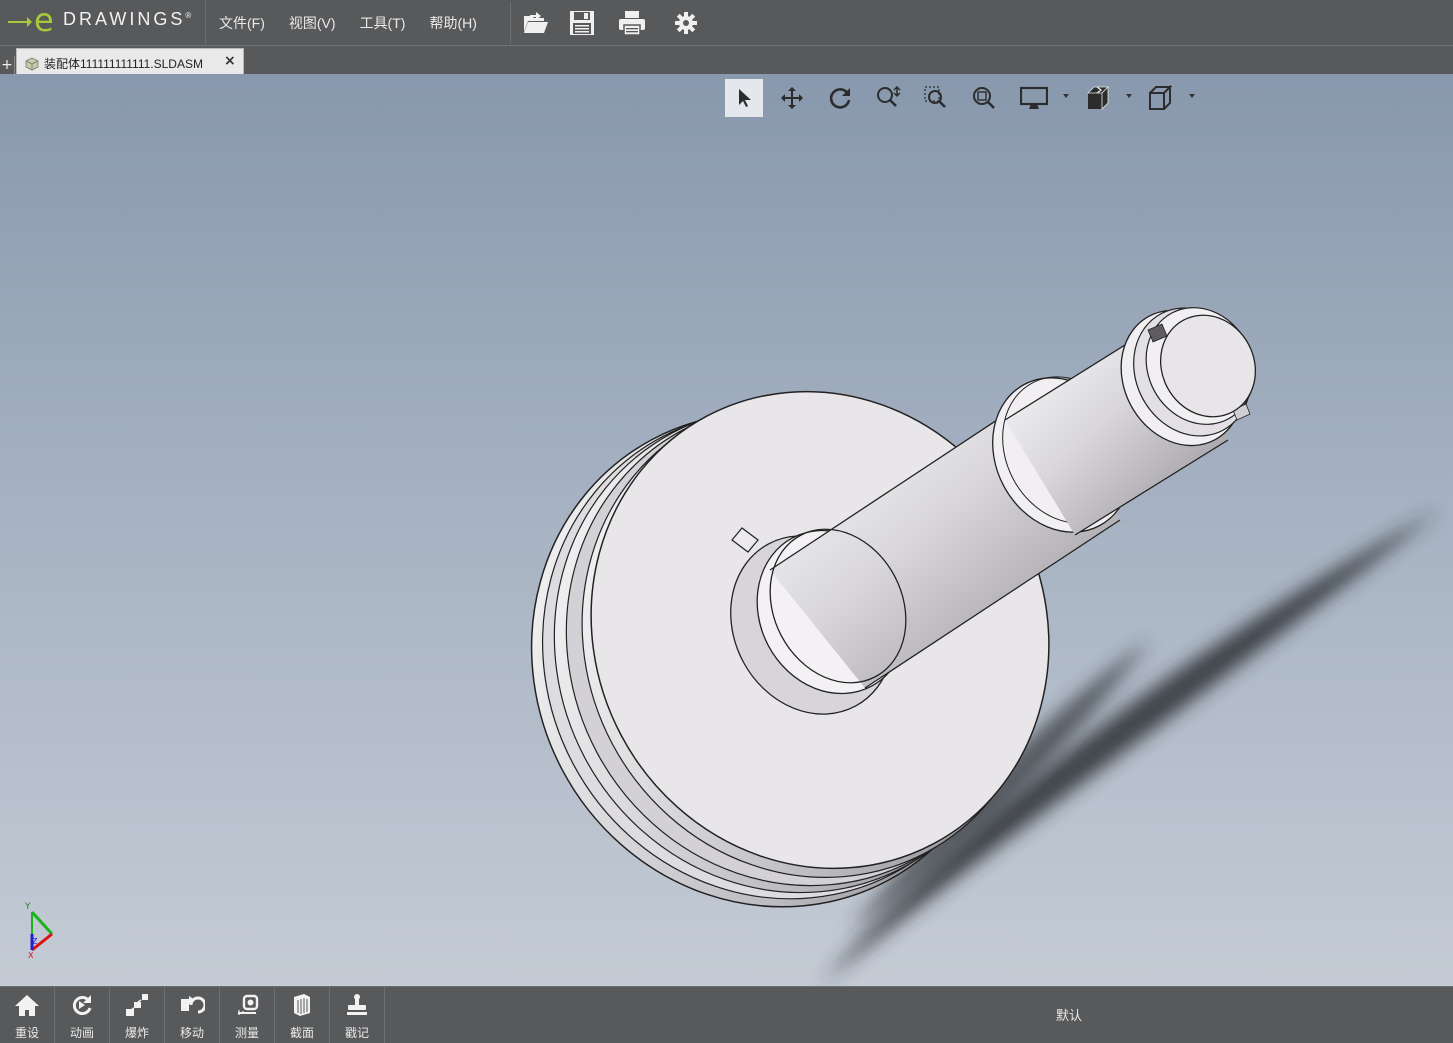 Image resolution: width=1453 pixels, height=1043 pixels. Describe the element at coordinates (191, 1033) in the screenshot. I see `move-label: 移动` at that location.